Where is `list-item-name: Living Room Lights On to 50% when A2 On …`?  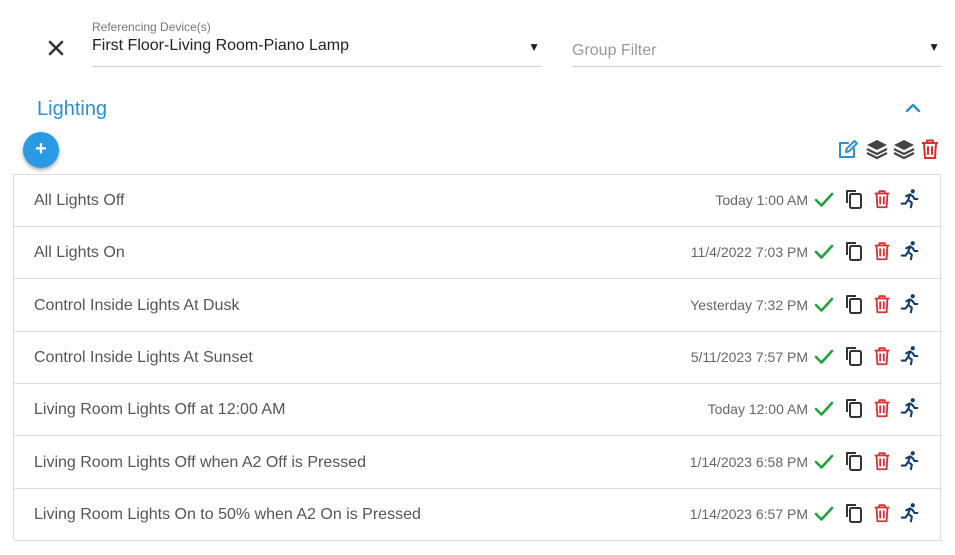 list-item-name: Living Room Lights On to 50% when A2 On … is located at coordinates (227, 514).